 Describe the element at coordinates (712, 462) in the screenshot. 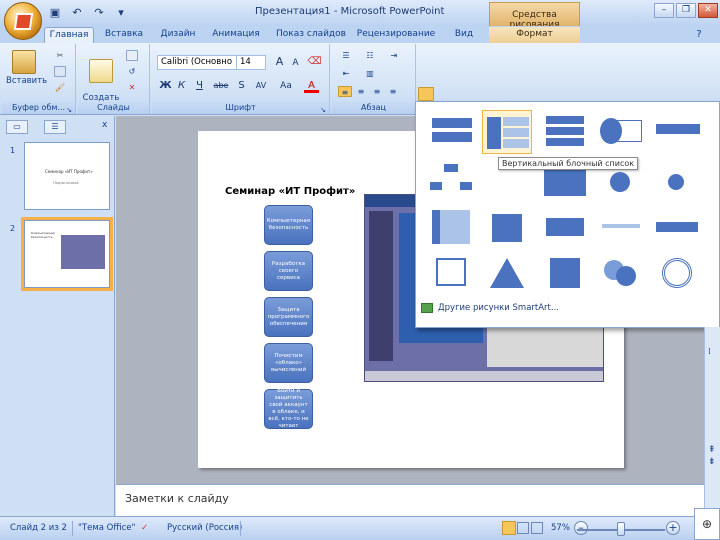

I see `next-slide-icon: ⇟` at that location.